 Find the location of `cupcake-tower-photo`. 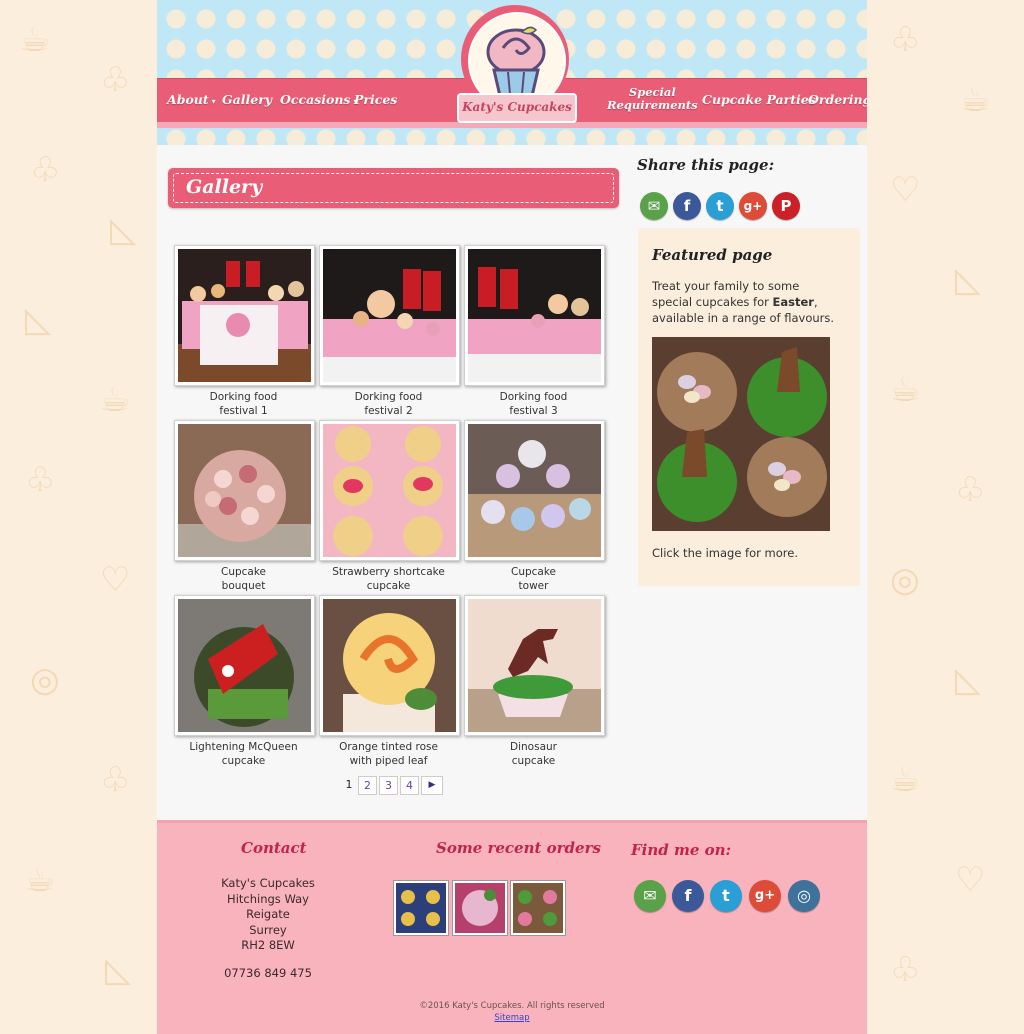

cupcake-tower-photo is located at coordinates (534, 490).